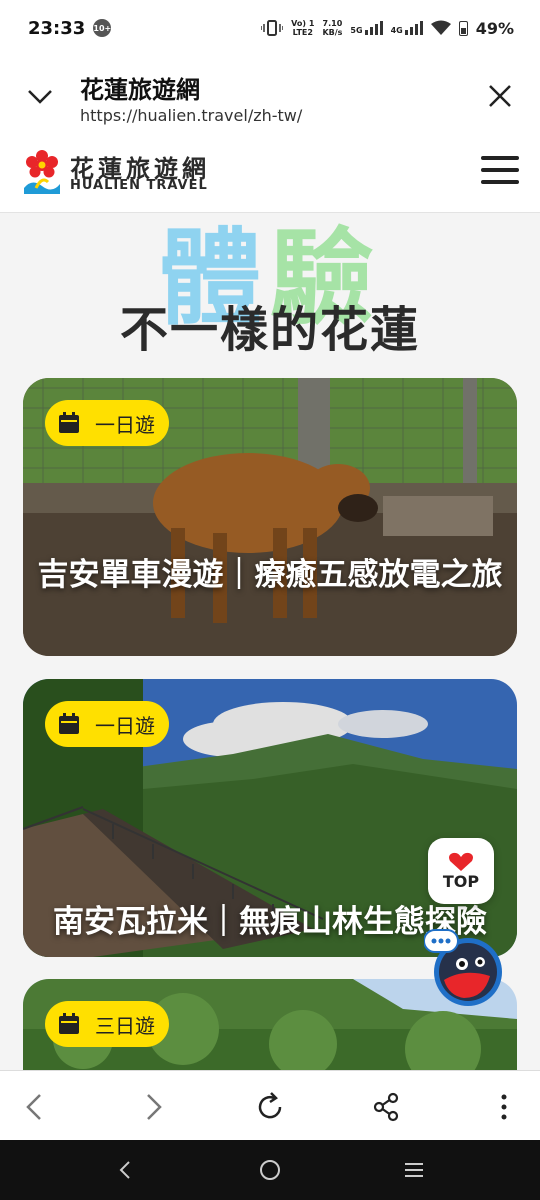 The width and height of the screenshot is (540, 1200). Describe the element at coordinates (36, 1107) in the screenshot. I see `back-arrow-icon` at that location.